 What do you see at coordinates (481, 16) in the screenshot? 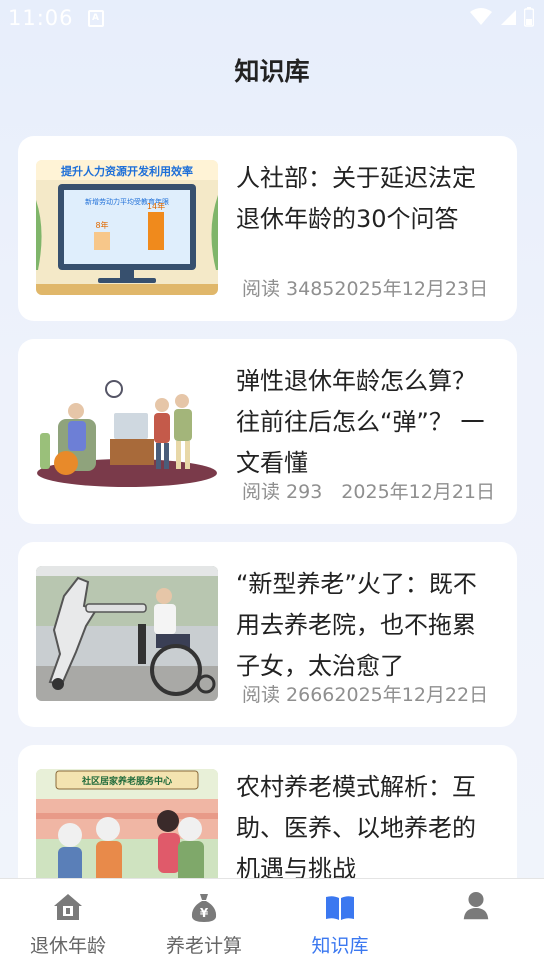
I see `wifi-icon` at bounding box center [481, 16].